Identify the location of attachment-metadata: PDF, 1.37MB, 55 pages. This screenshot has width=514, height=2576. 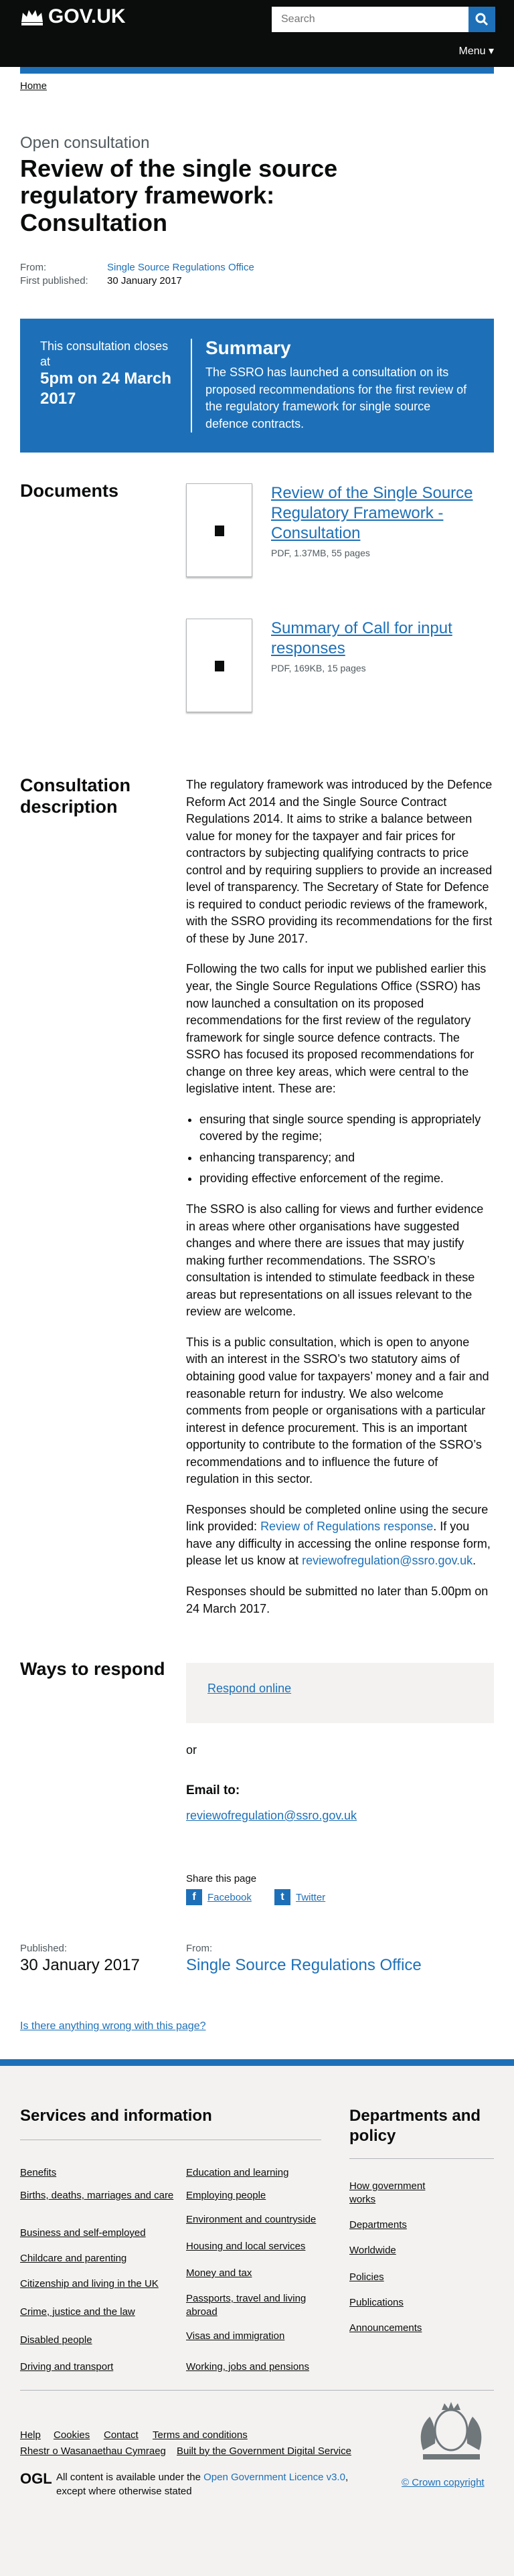
(320, 553).